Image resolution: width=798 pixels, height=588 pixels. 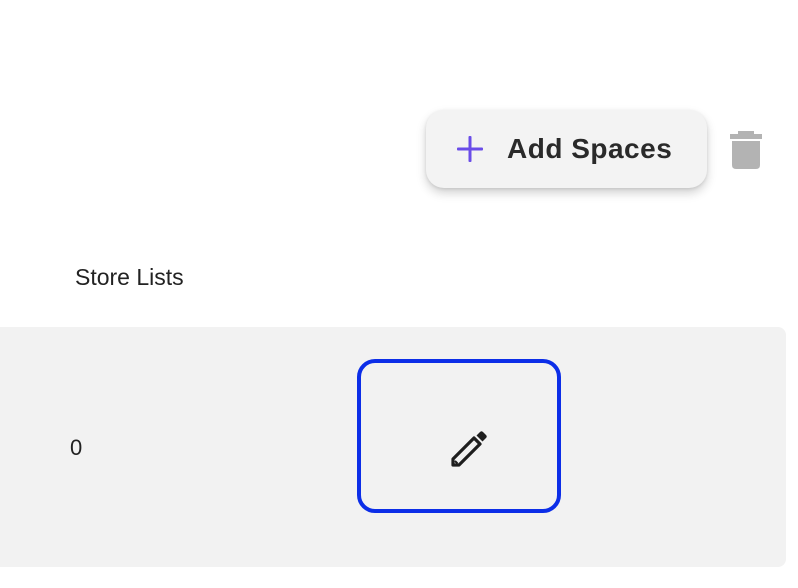 What do you see at coordinates (129, 277) in the screenshot?
I see `section-title: Store Lists` at bounding box center [129, 277].